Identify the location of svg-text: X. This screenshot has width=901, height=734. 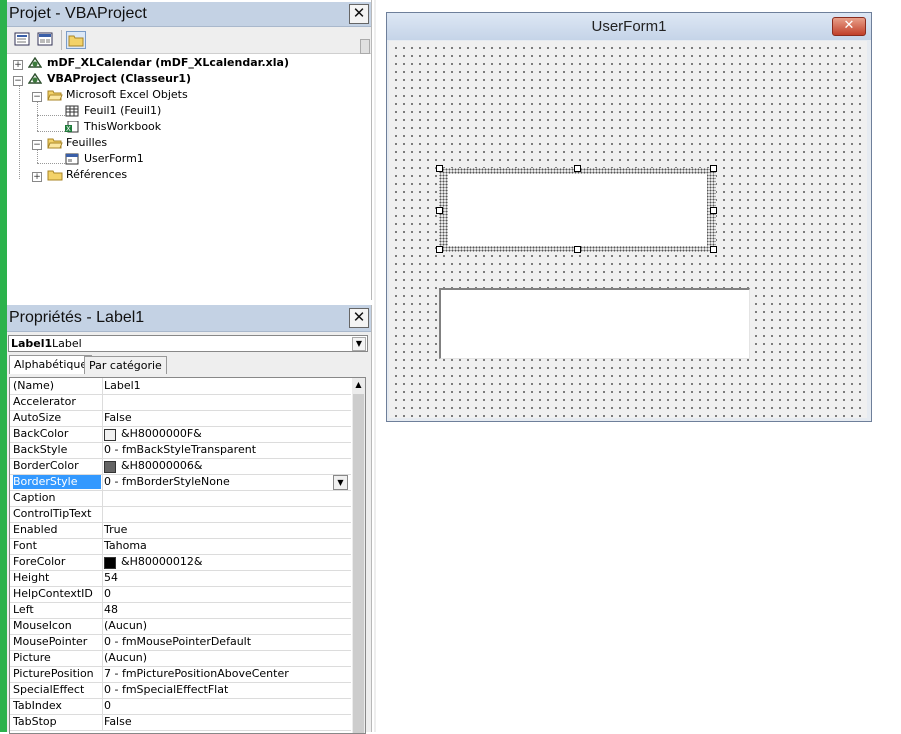
(68, 129).